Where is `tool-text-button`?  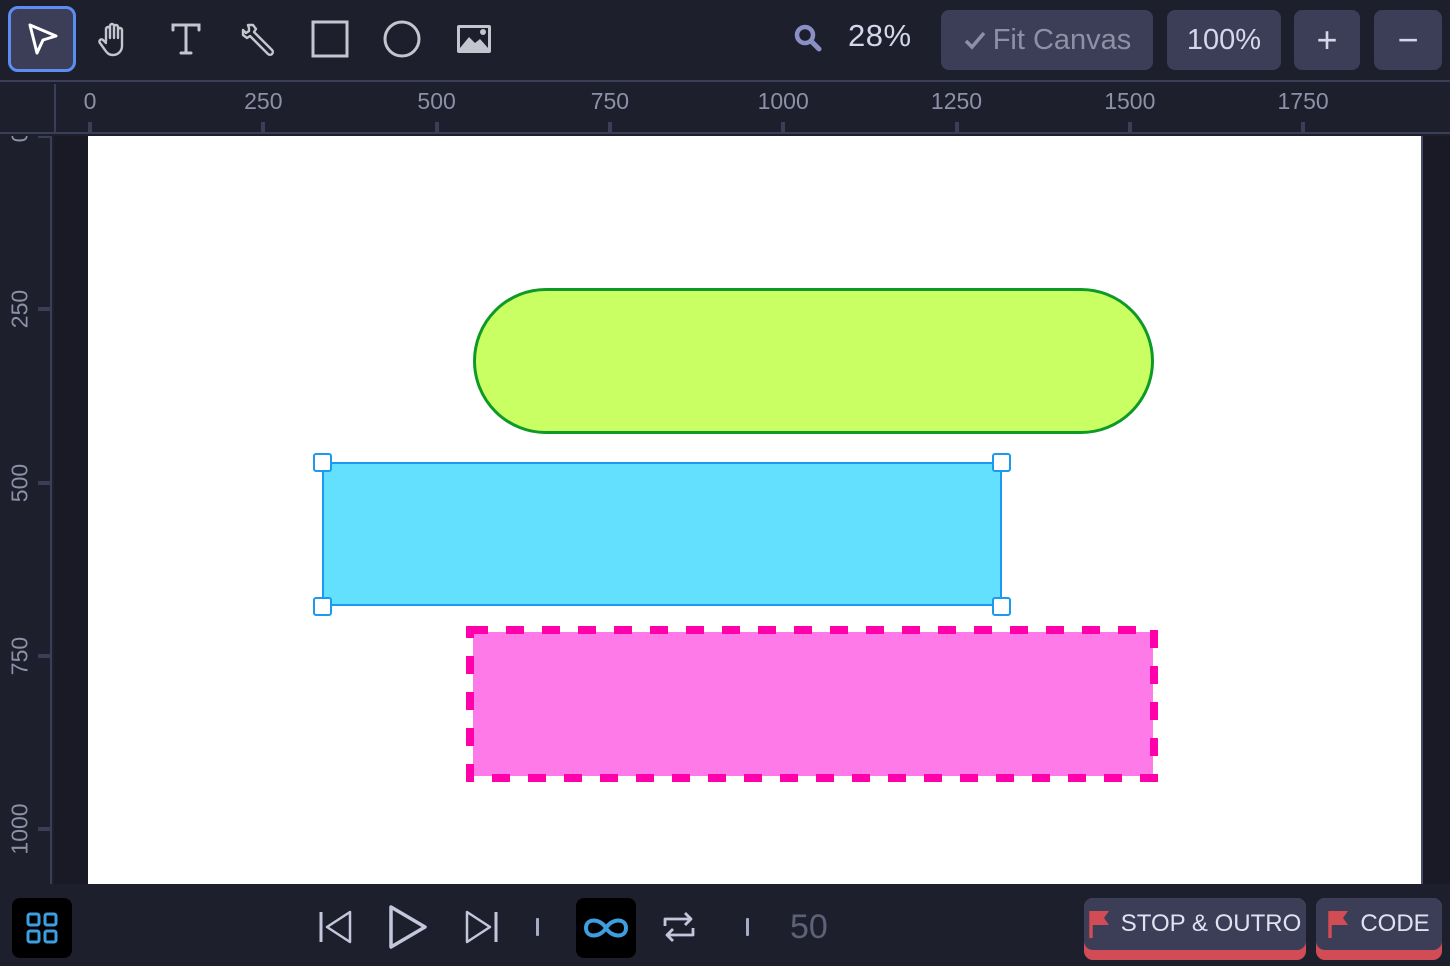 tool-text-button is located at coordinates (186, 39).